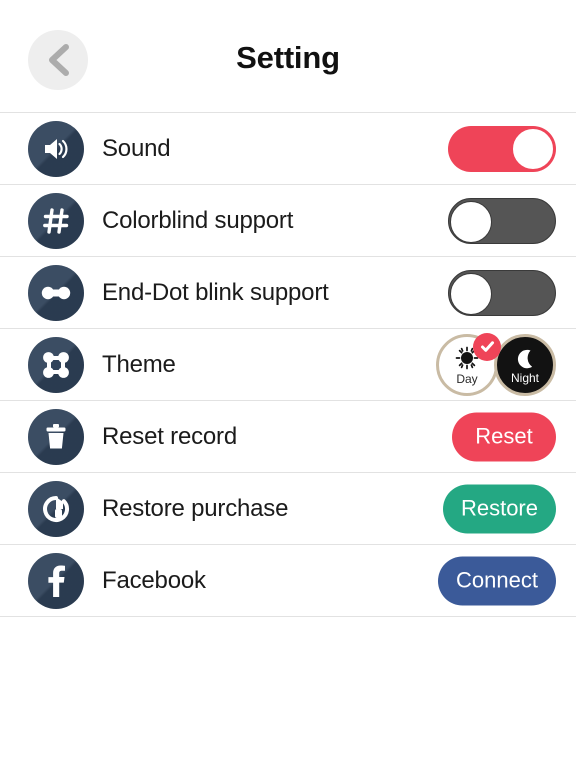 The width and height of the screenshot is (576, 768). Describe the element at coordinates (56, 148) in the screenshot. I see `speaker-sound-icon` at that location.